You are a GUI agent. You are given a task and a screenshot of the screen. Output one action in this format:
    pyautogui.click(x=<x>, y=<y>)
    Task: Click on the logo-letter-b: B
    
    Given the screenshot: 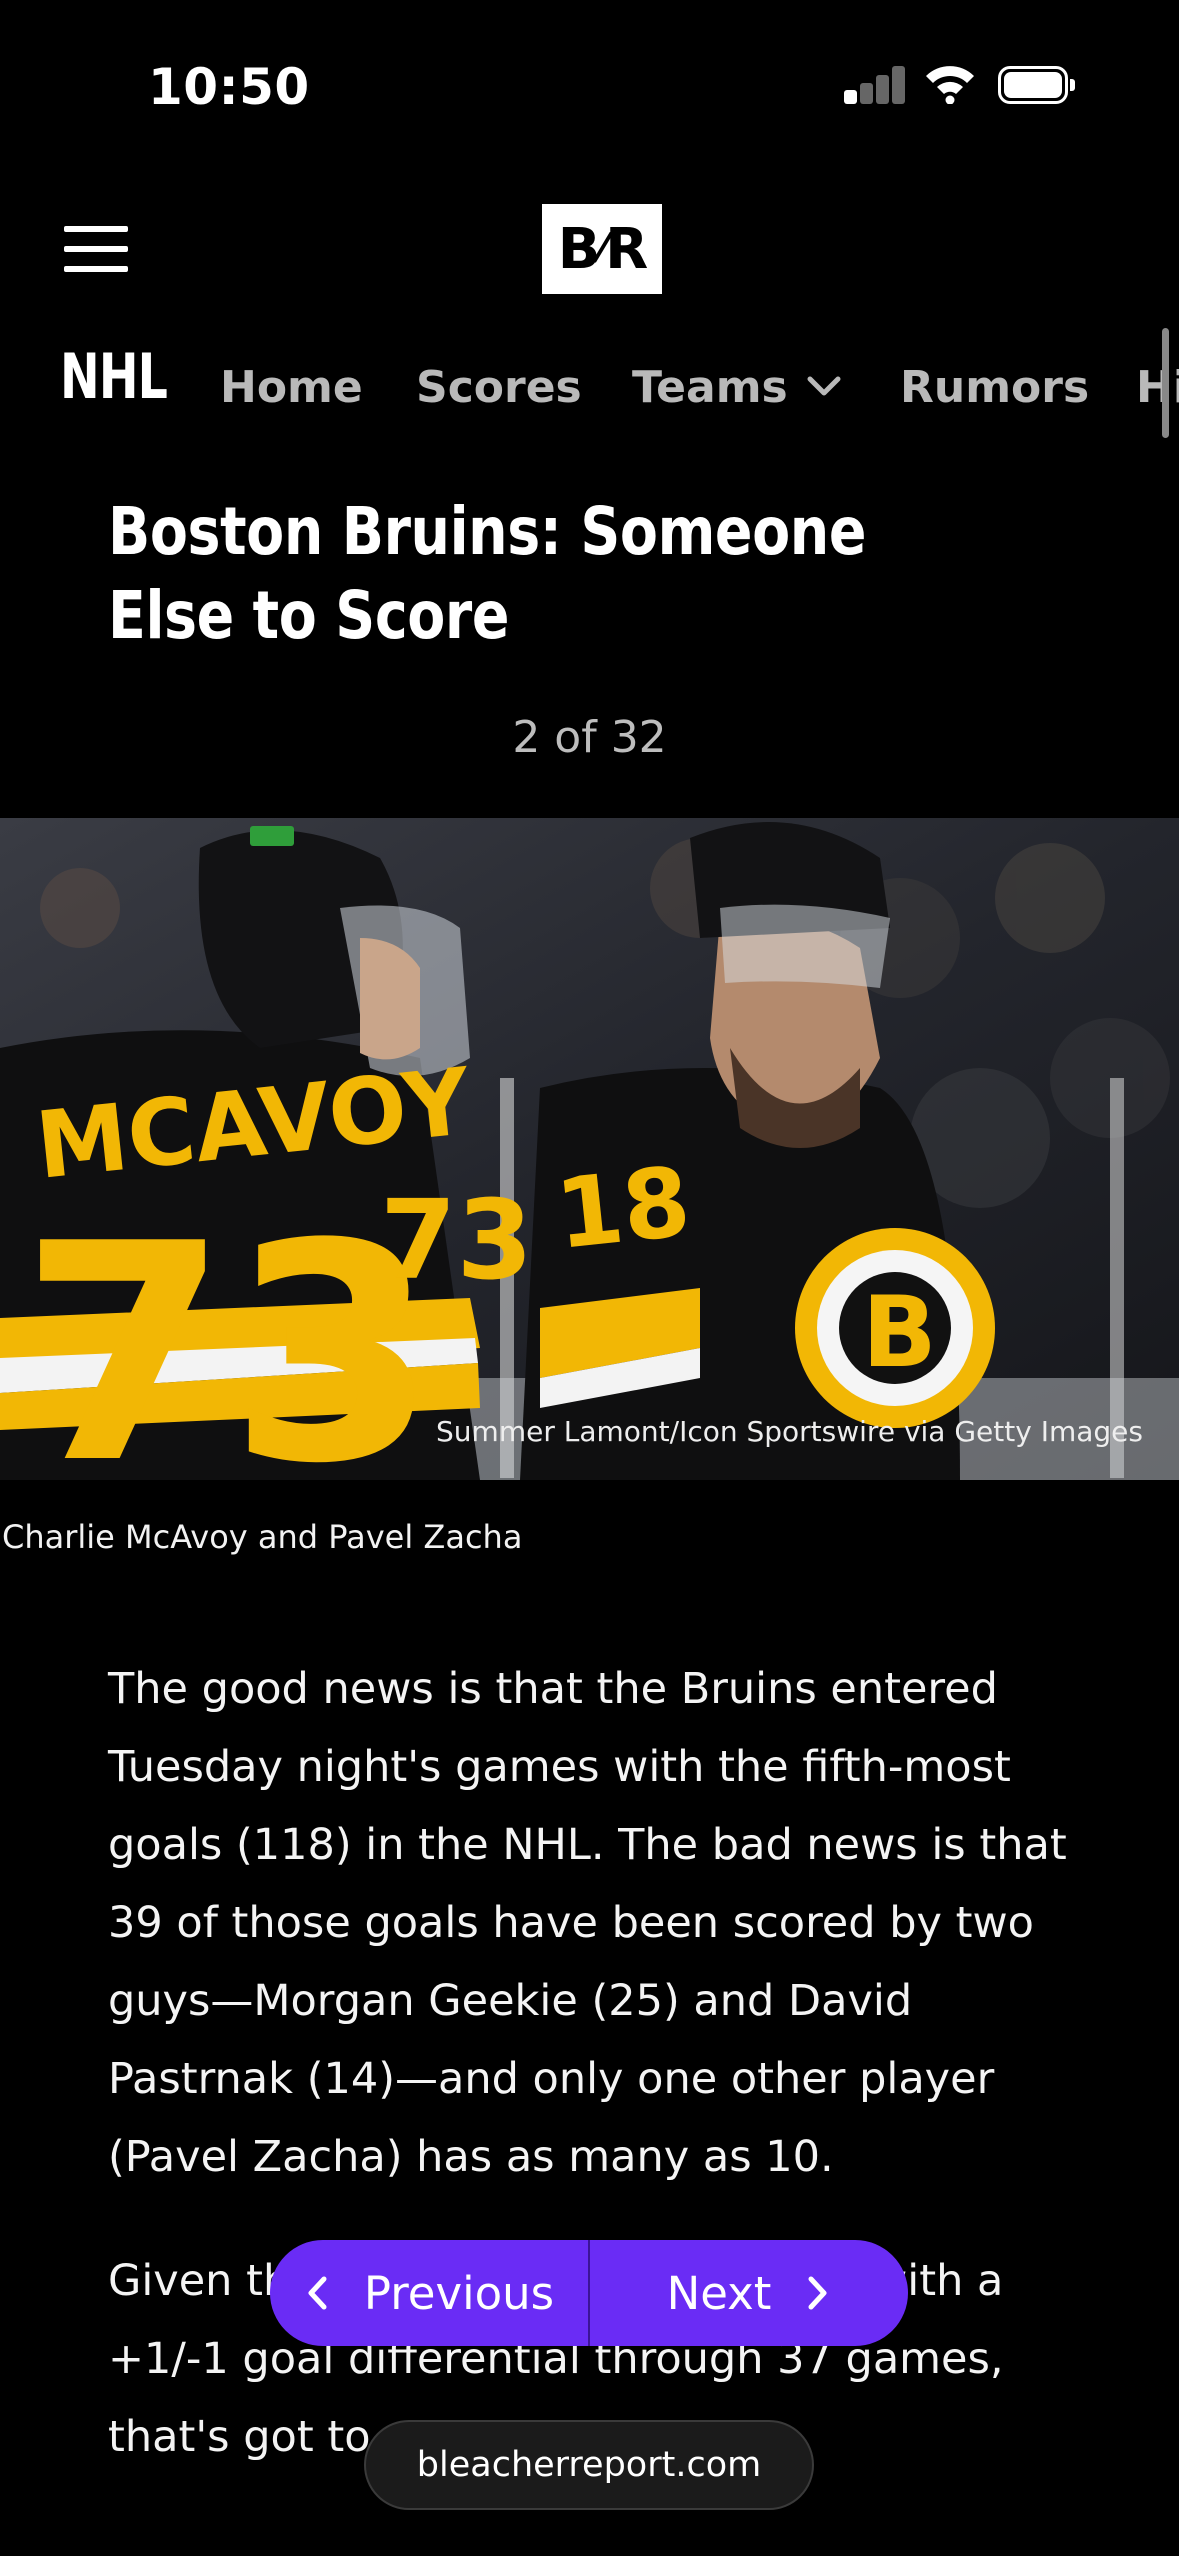 What is the action you would take?
    pyautogui.click(x=579, y=249)
    